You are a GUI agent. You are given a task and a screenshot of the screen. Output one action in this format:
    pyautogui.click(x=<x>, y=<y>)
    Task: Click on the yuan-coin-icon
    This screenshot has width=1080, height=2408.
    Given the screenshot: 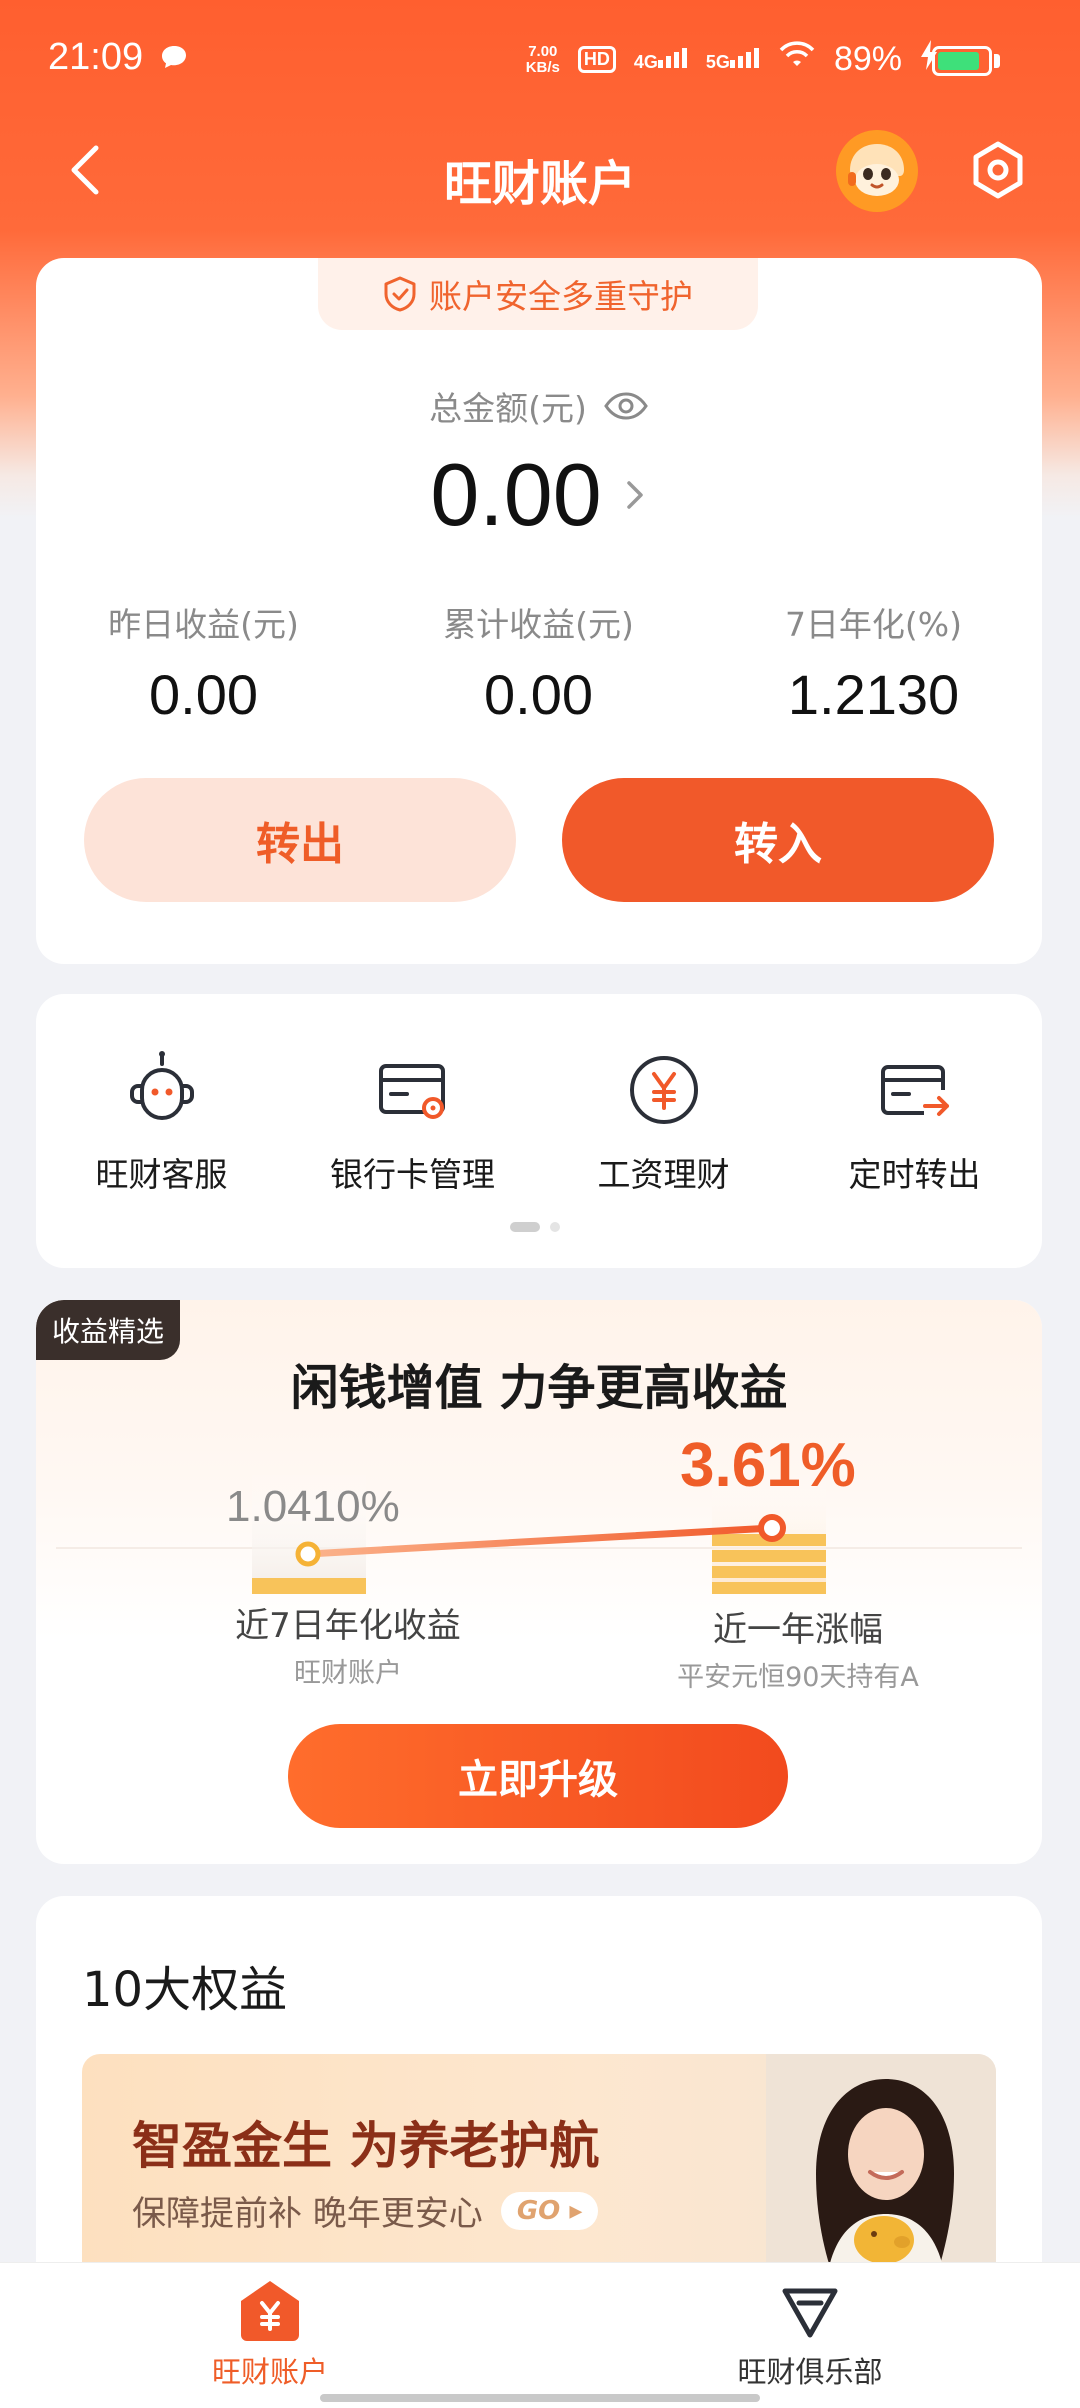 What is the action you would take?
    pyautogui.click(x=663, y=1090)
    